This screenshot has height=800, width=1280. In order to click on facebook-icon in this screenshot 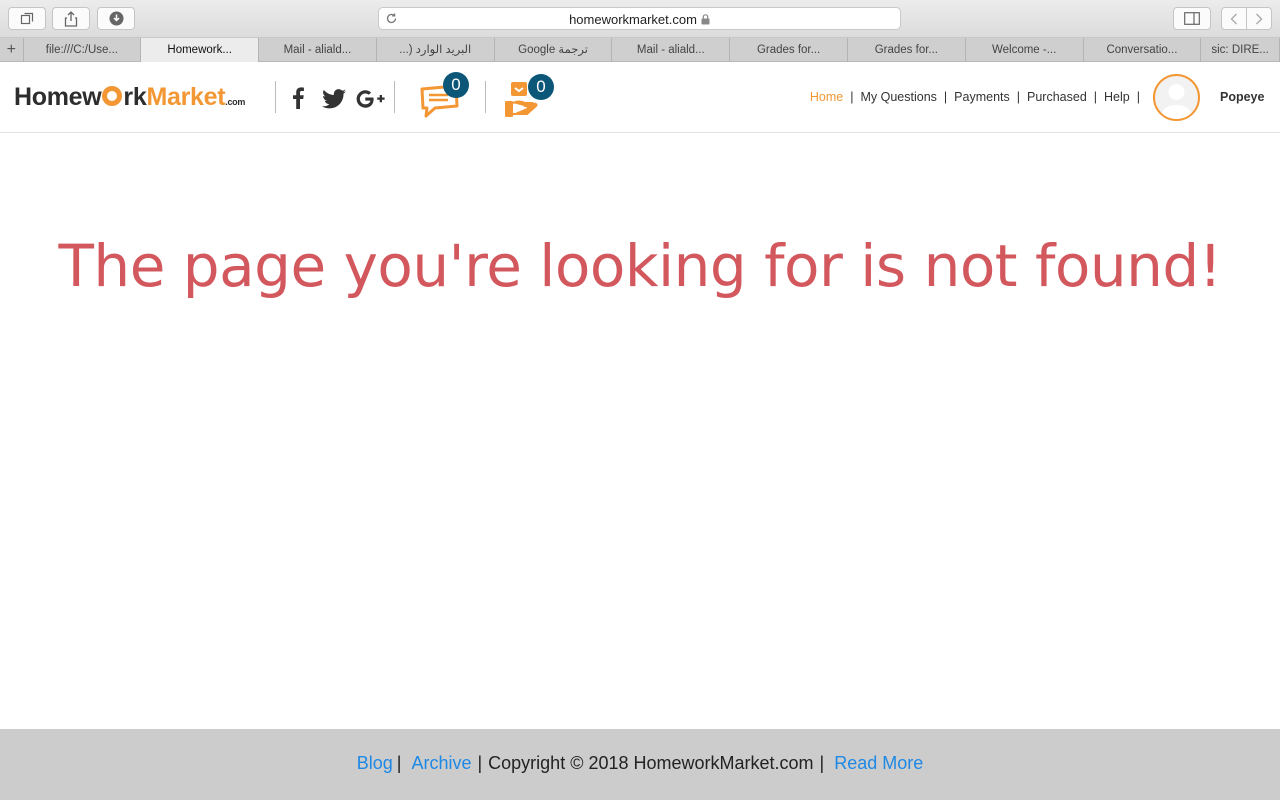, I will do `click(298, 100)`.